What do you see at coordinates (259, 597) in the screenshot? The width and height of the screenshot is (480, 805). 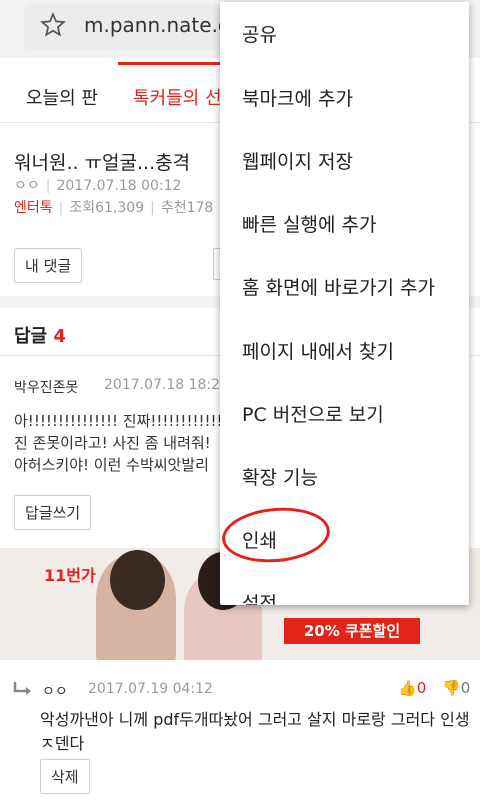 I see `menu-item-settings: 설정` at bounding box center [259, 597].